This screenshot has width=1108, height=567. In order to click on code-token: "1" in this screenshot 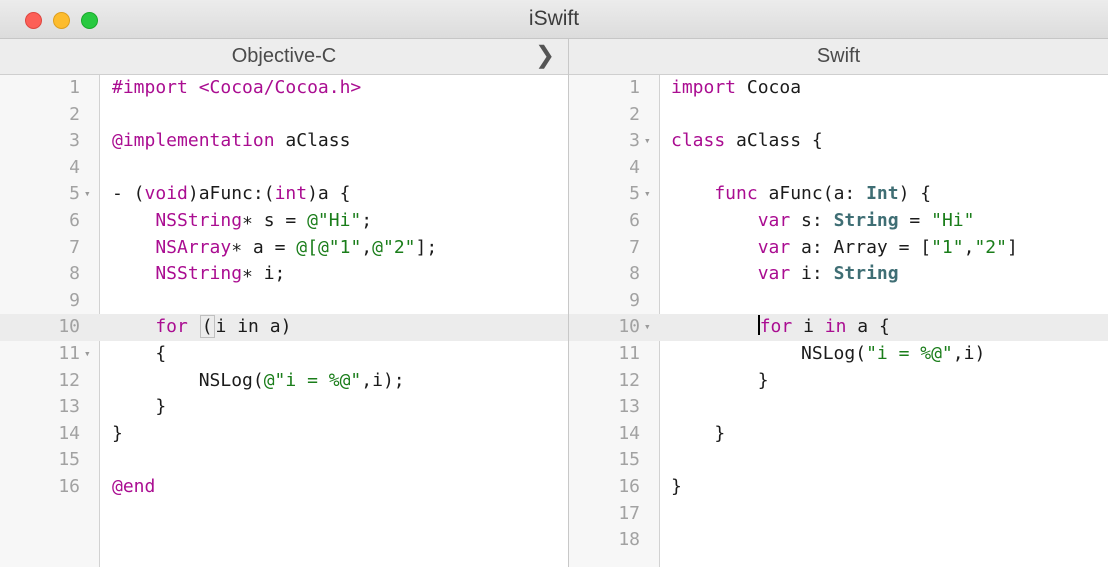, I will do `click(947, 247)`.